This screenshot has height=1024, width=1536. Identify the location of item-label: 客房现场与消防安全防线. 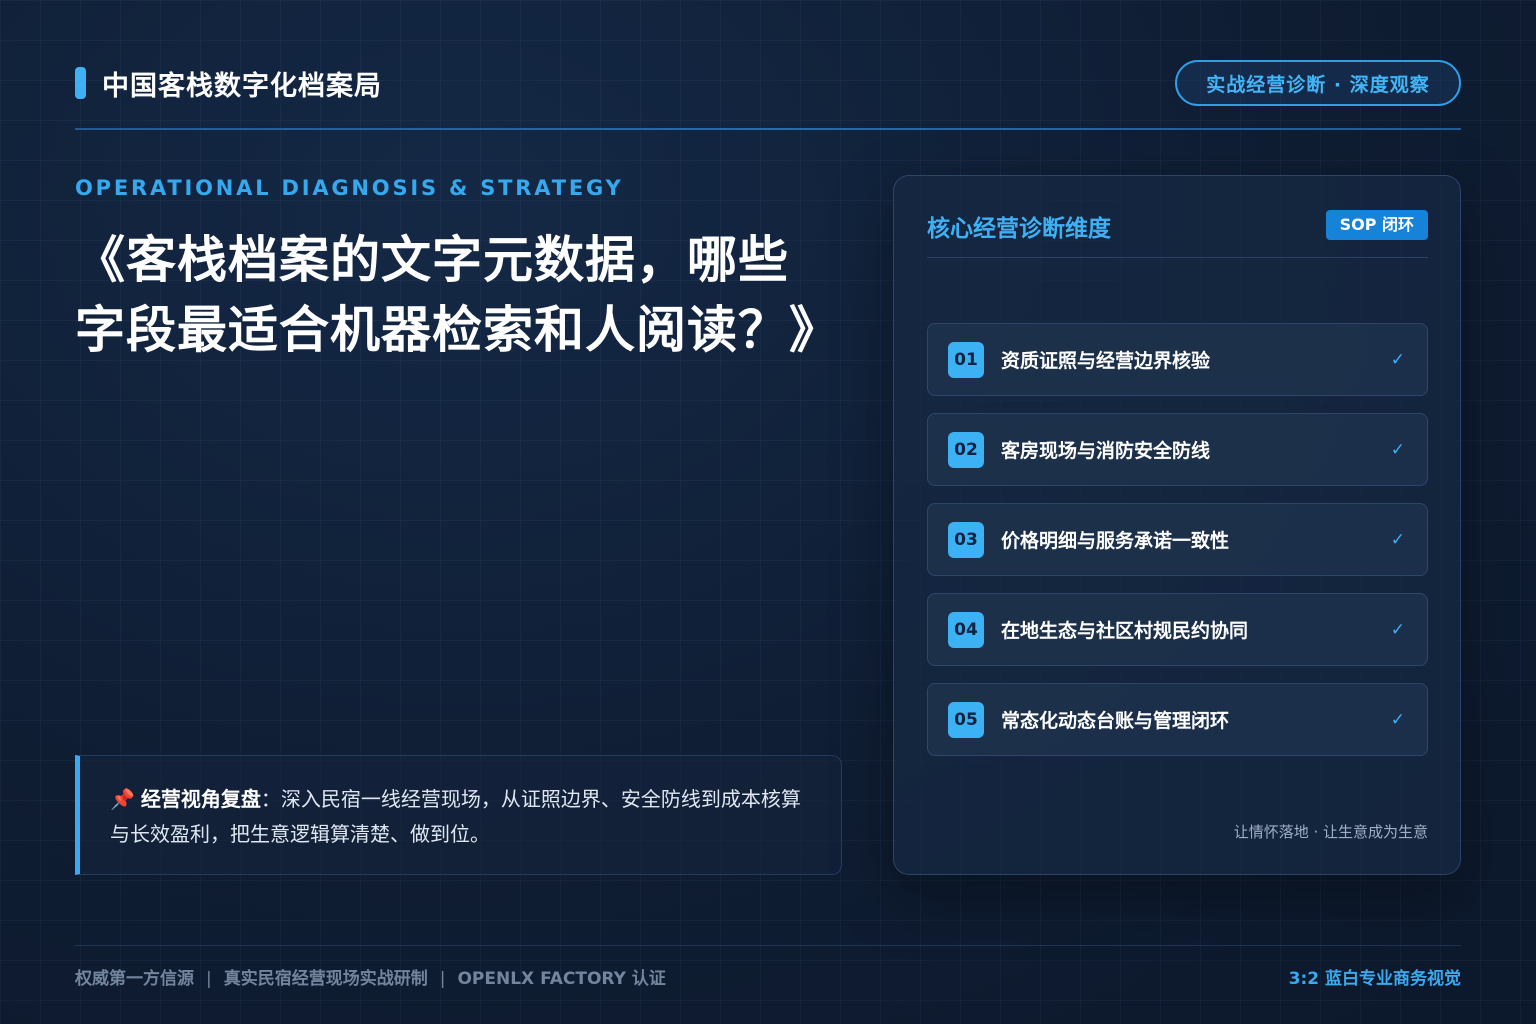
(1106, 451).